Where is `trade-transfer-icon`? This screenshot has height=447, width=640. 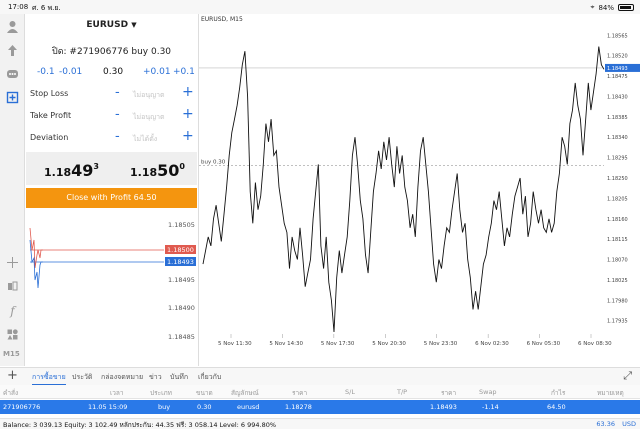
trade-transfer-icon is located at coordinates (12, 50).